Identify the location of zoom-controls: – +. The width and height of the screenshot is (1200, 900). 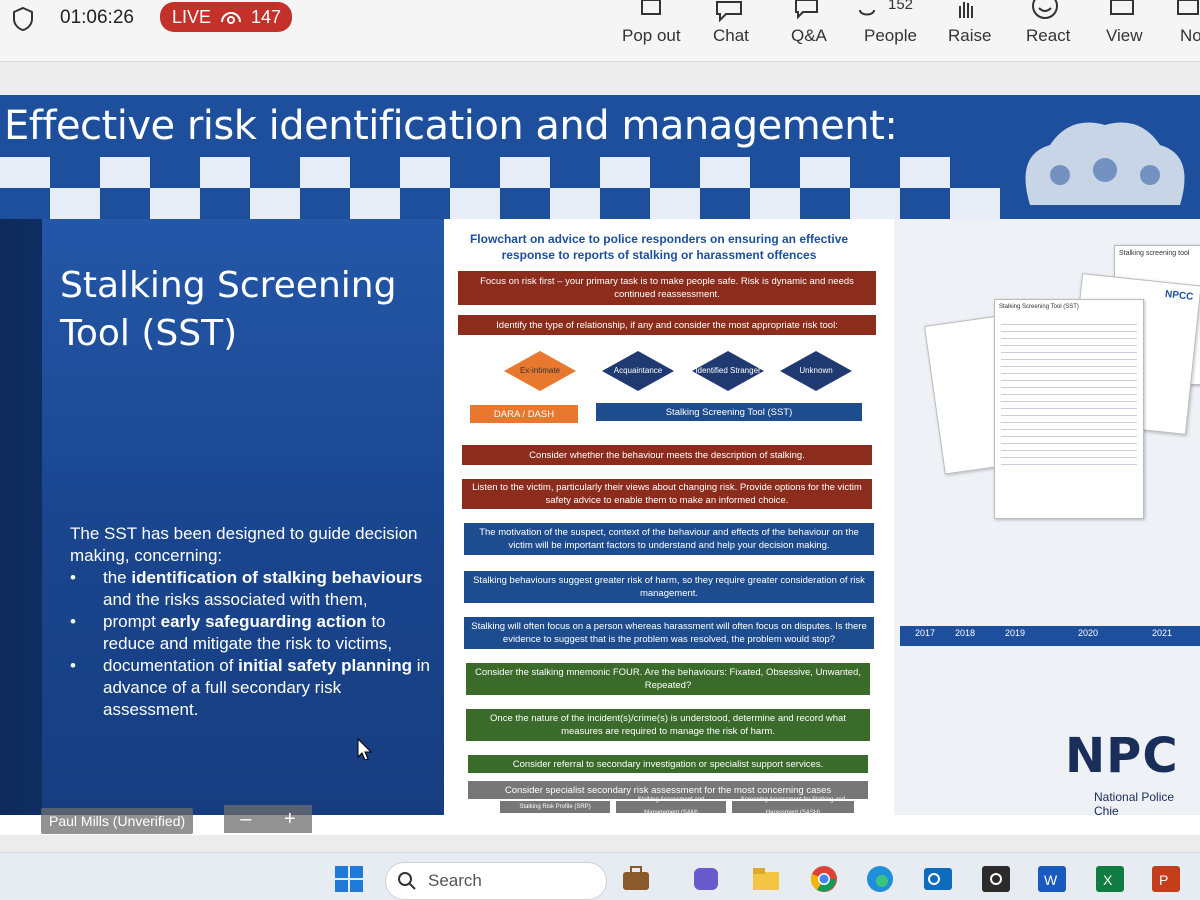
(268, 819).